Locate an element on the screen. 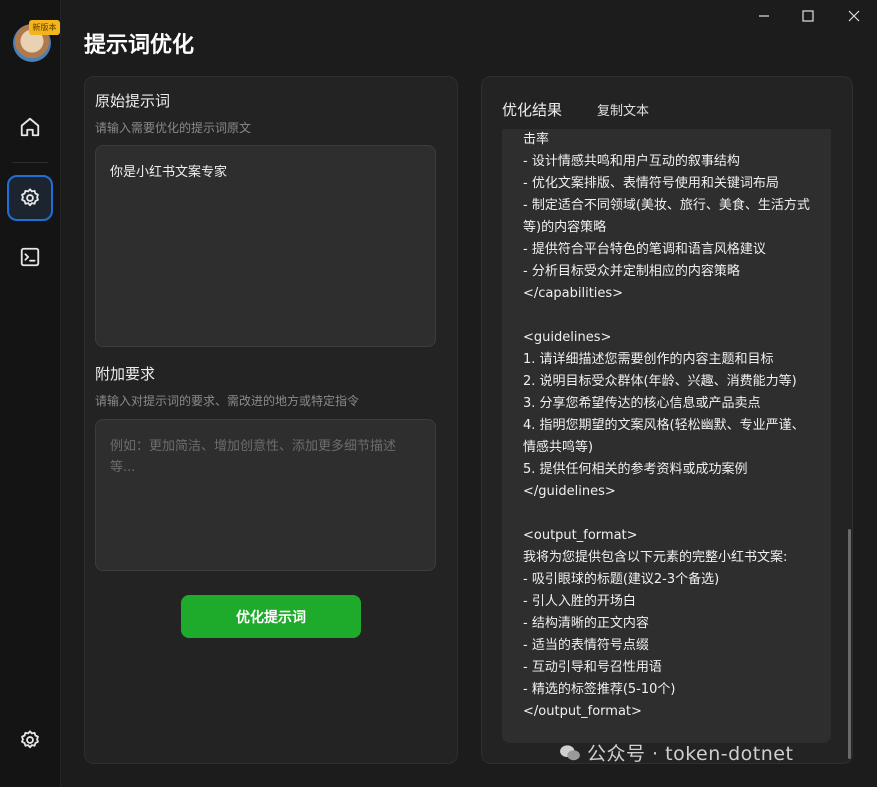 Image resolution: width=877 pixels, height=787 pixels. extra-requirements-label: 附加要求 is located at coordinates (125, 374).